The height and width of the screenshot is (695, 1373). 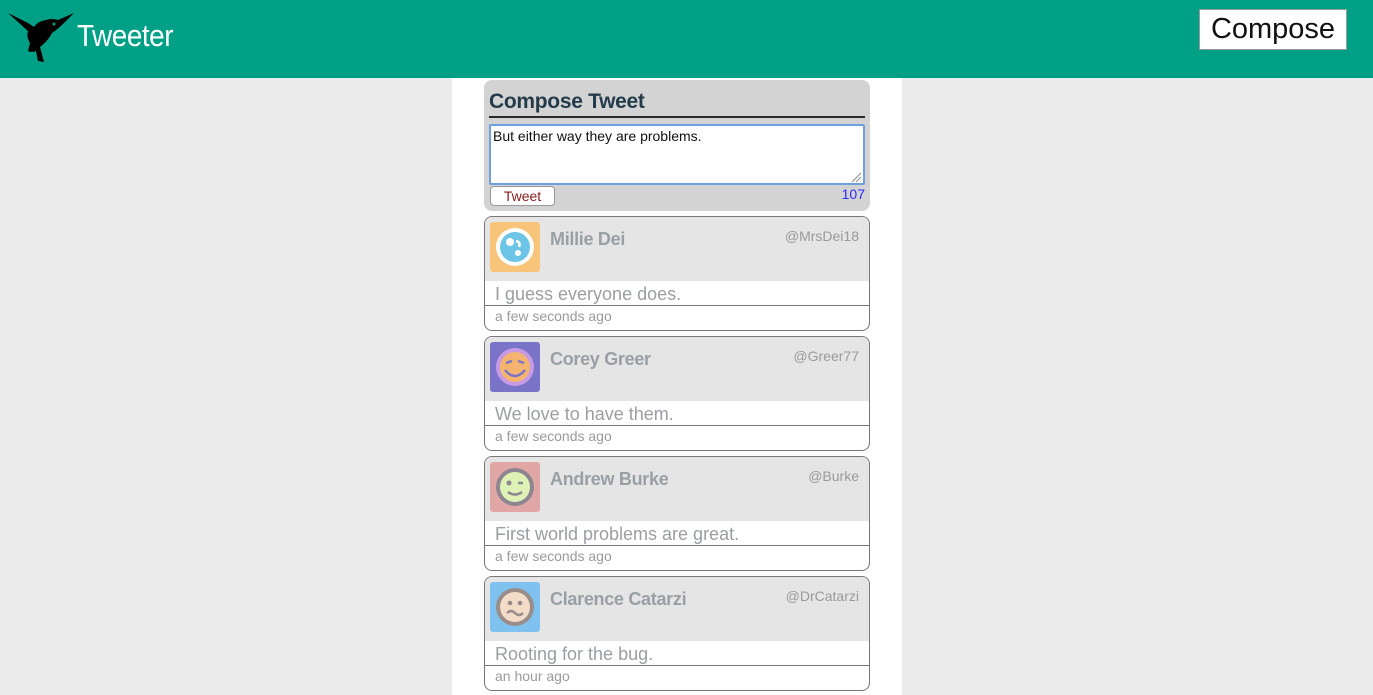 What do you see at coordinates (853, 194) in the screenshot?
I see `char-counter: 107` at bounding box center [853, 194].